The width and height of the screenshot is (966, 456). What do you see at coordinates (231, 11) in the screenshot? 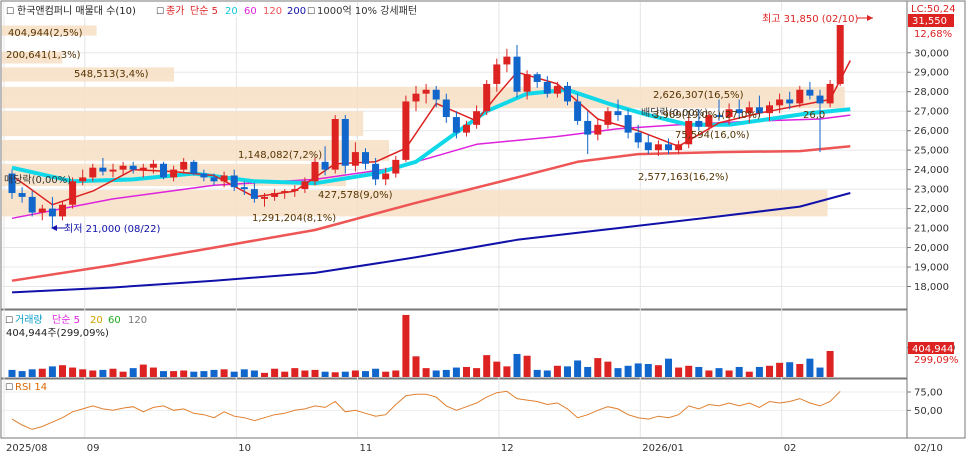
I see `legend-ma20: 20` at bounding box center [231, 11].